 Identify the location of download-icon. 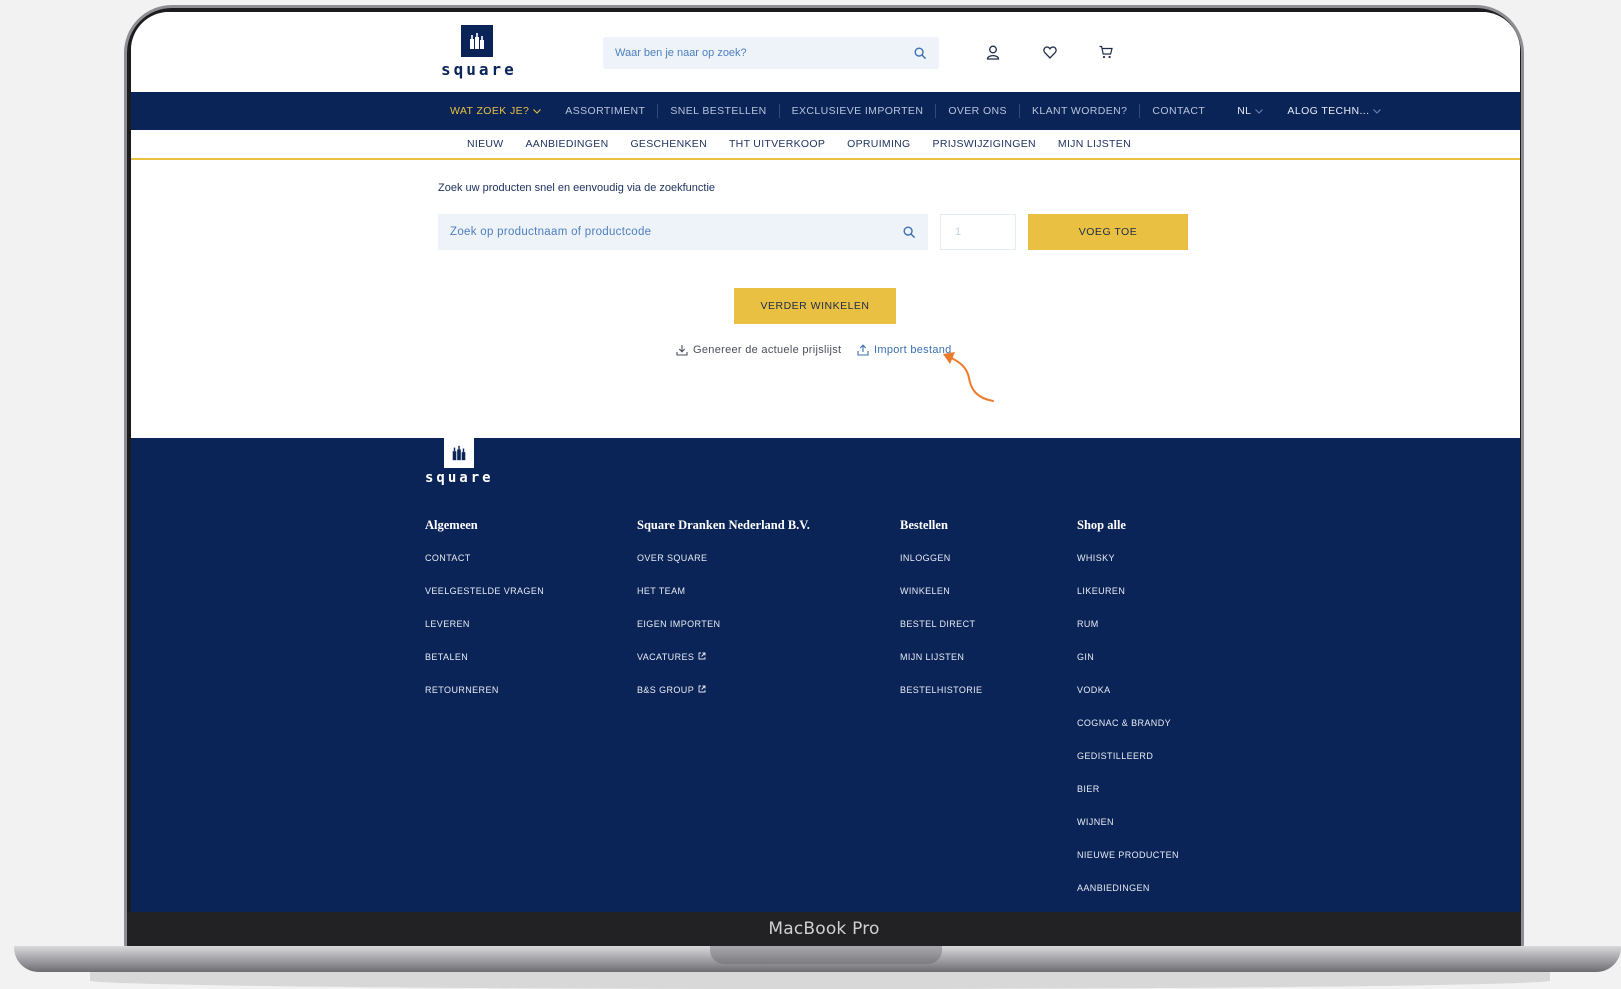
(682, 350).